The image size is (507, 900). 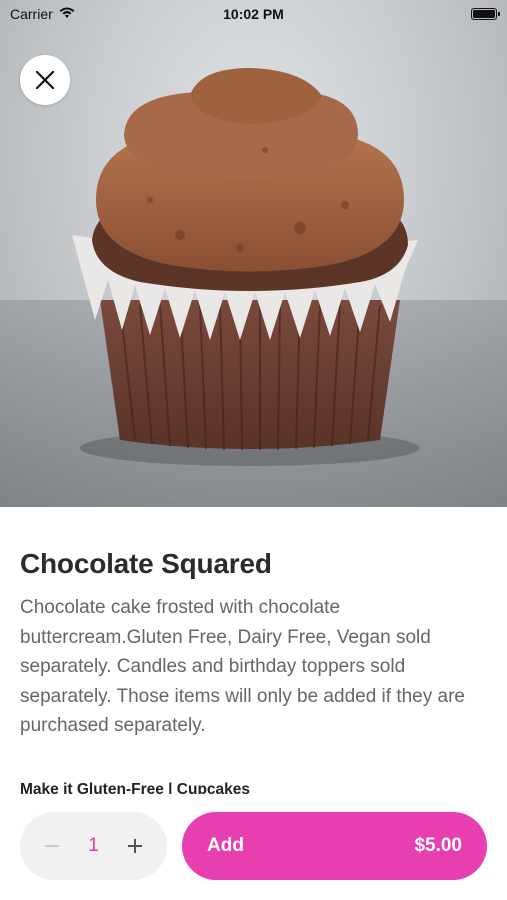 I want to click on quantity-stepper: 1, so click(x=93, y=846).